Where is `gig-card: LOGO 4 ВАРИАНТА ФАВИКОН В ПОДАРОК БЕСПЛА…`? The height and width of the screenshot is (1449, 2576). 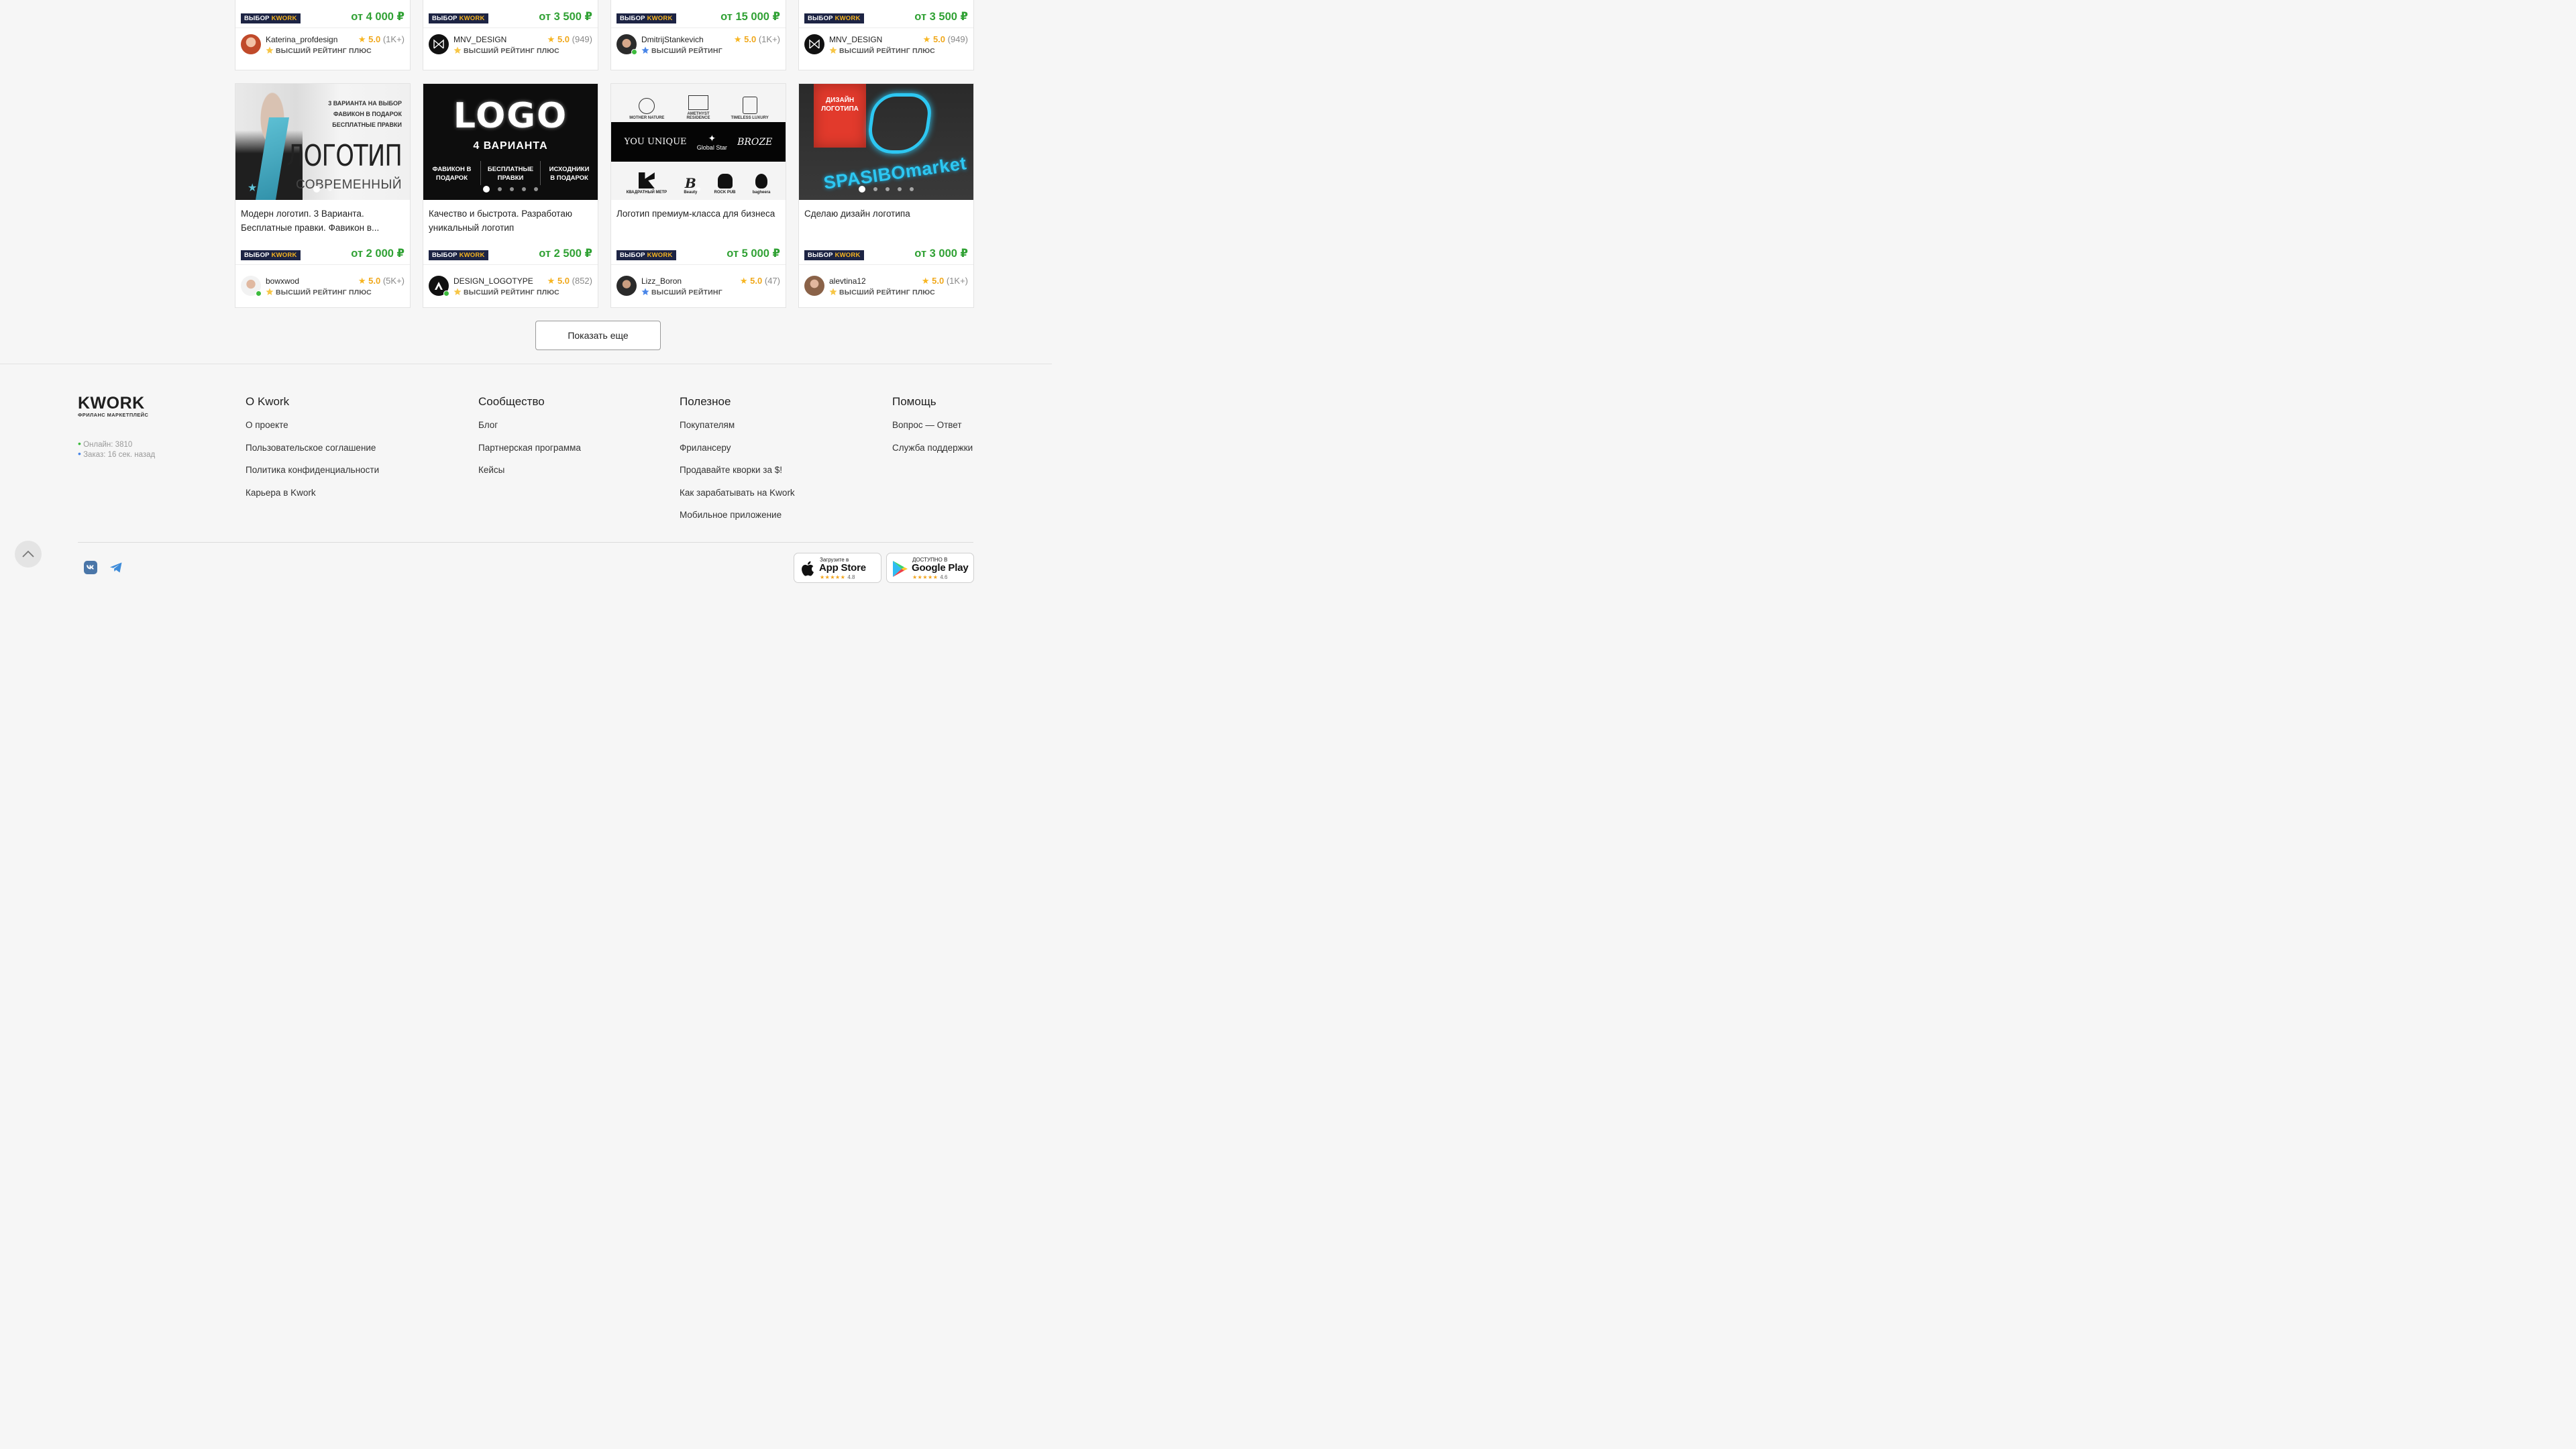 gig-card: LOGO 4 ВАРИАНТА ФАВИКОН В ПОДАРОК БЕСПЛА… is located at coordinates (510, 195).